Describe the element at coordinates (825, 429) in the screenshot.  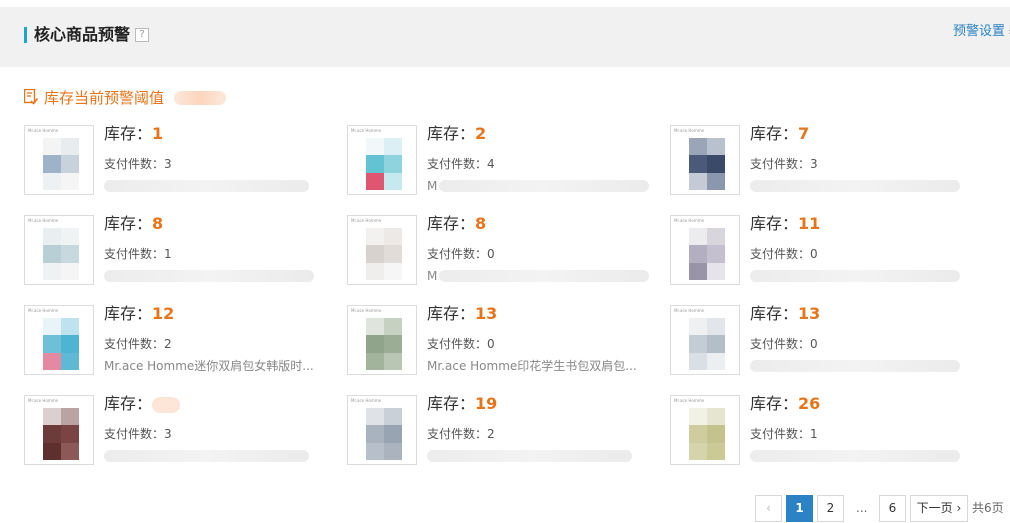
I see `product-card: Mr.ace Homme 库存：26 支付件数：1` at that location.